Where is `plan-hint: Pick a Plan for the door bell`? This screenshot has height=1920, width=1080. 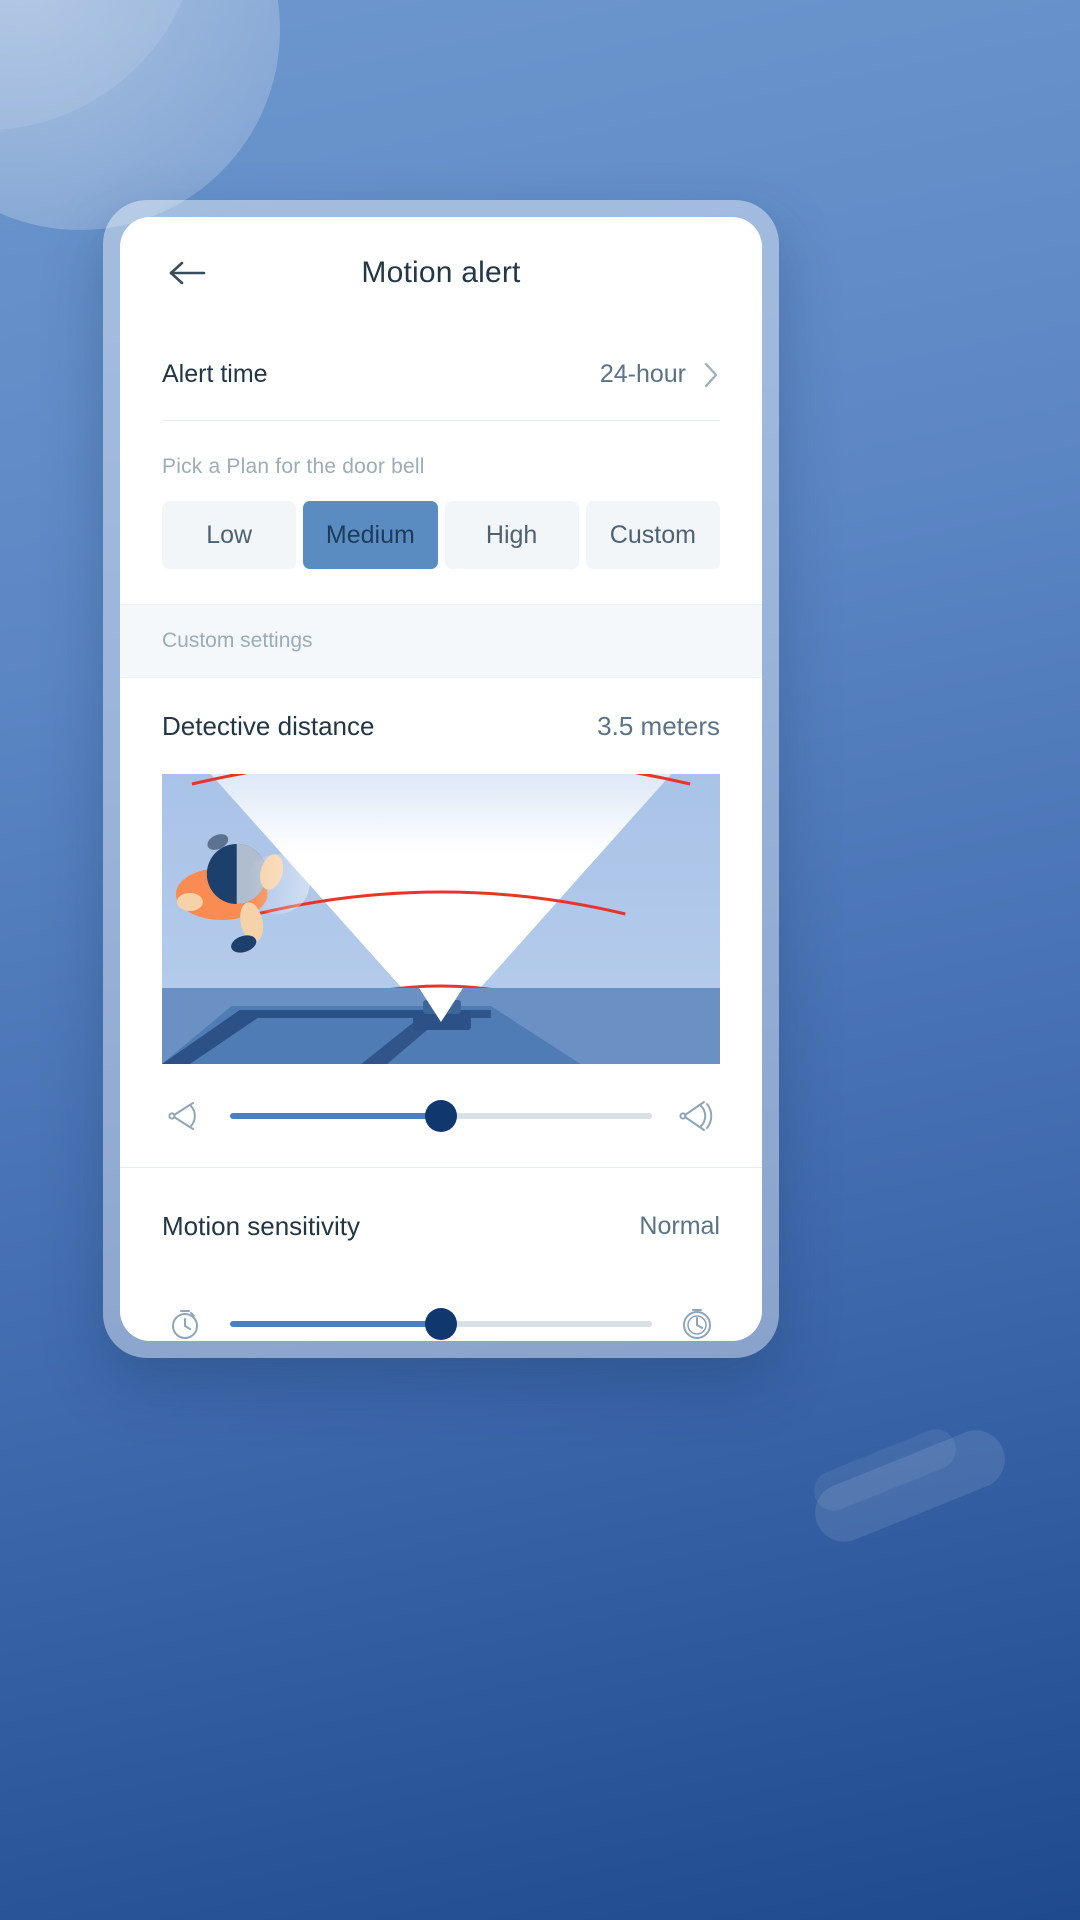 plan-hint: Pick a Plan for the door bell is located at coordinates (293, 466).